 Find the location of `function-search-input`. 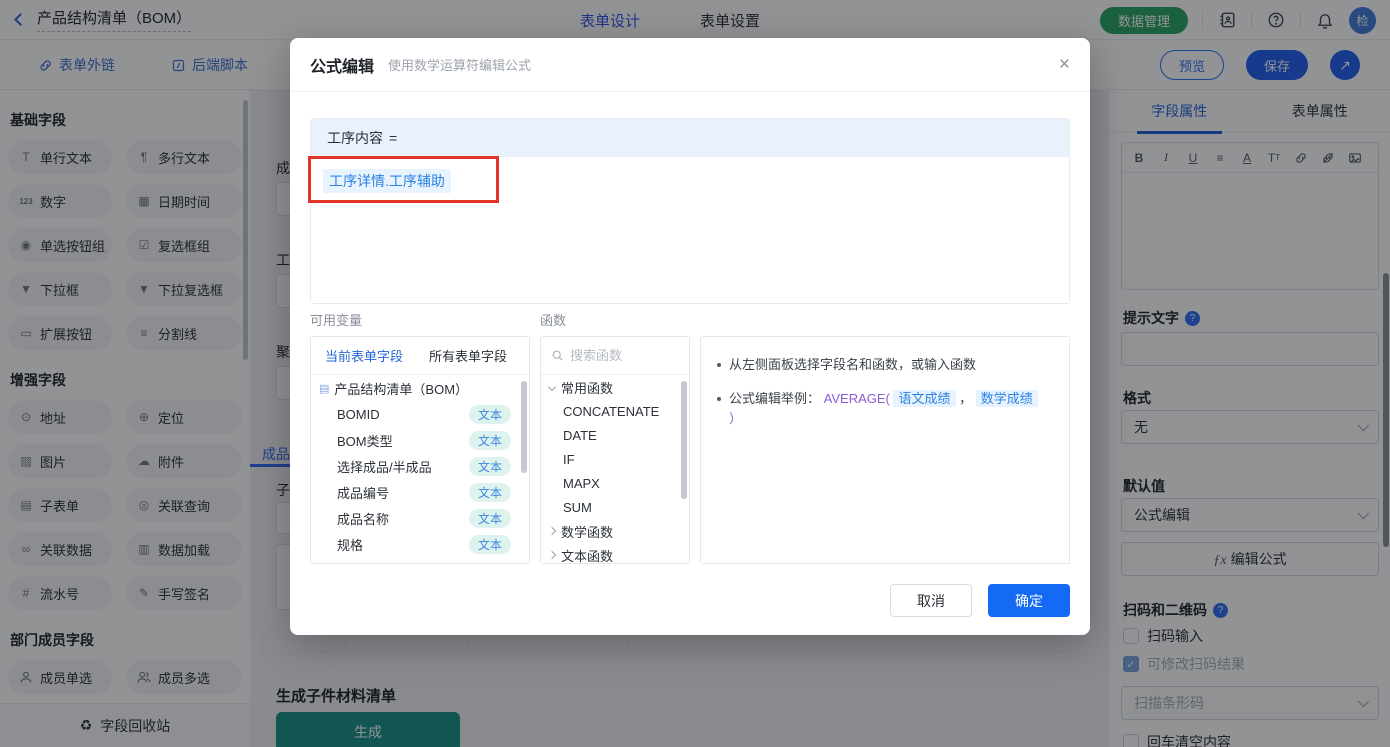

function-search-input is located at coordinates (620, 355).